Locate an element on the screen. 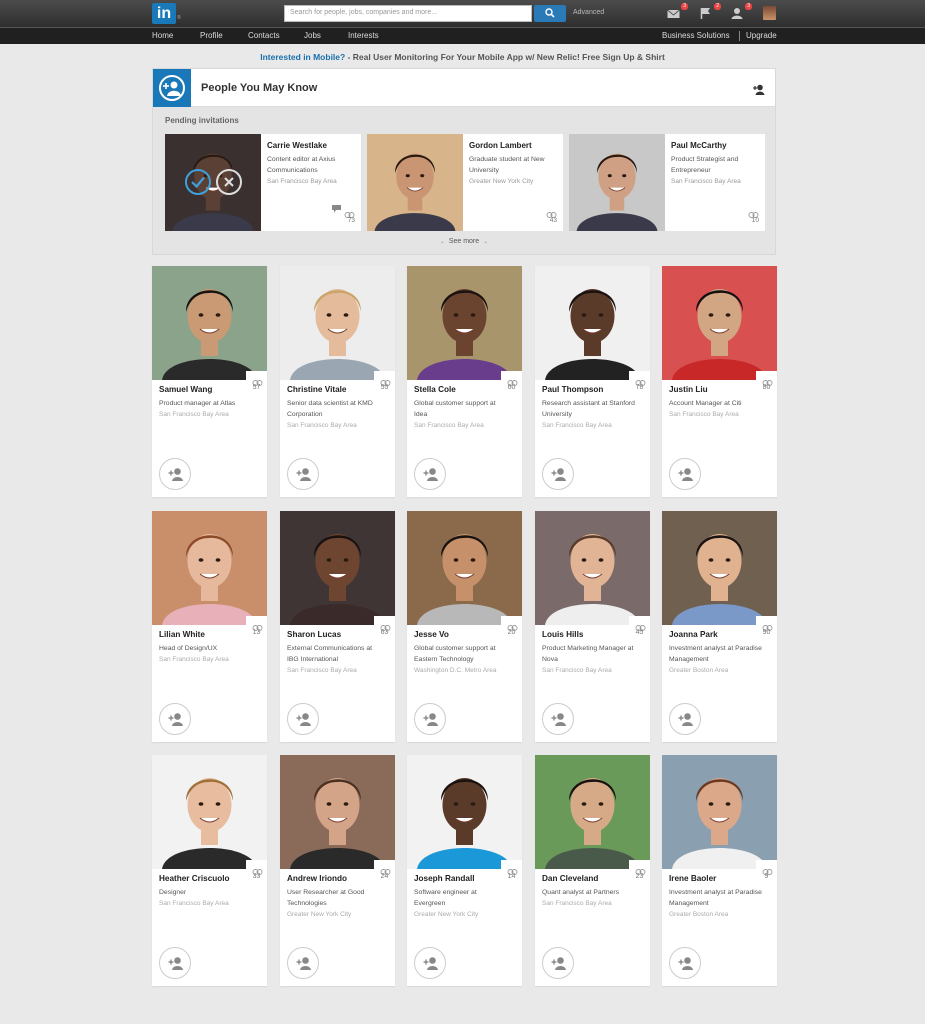 This screenshot has width=925, height=1024. notifications-button: 2 is located at coordinates (710, 11).